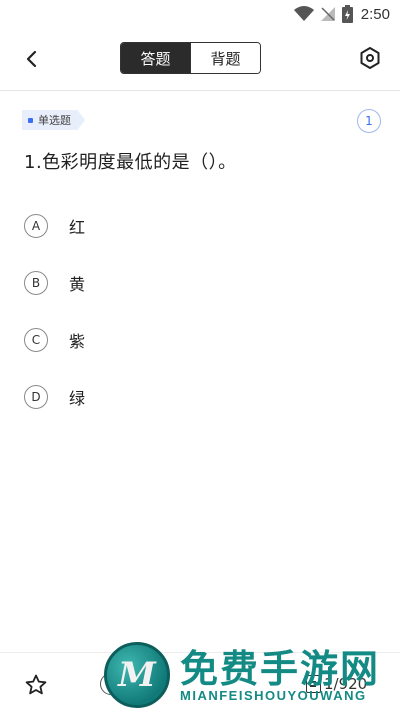  What do you see at coordinates (155, 58) in the screenshot?
I see `tab-answer: 答题` at bounding box center [155, 58].